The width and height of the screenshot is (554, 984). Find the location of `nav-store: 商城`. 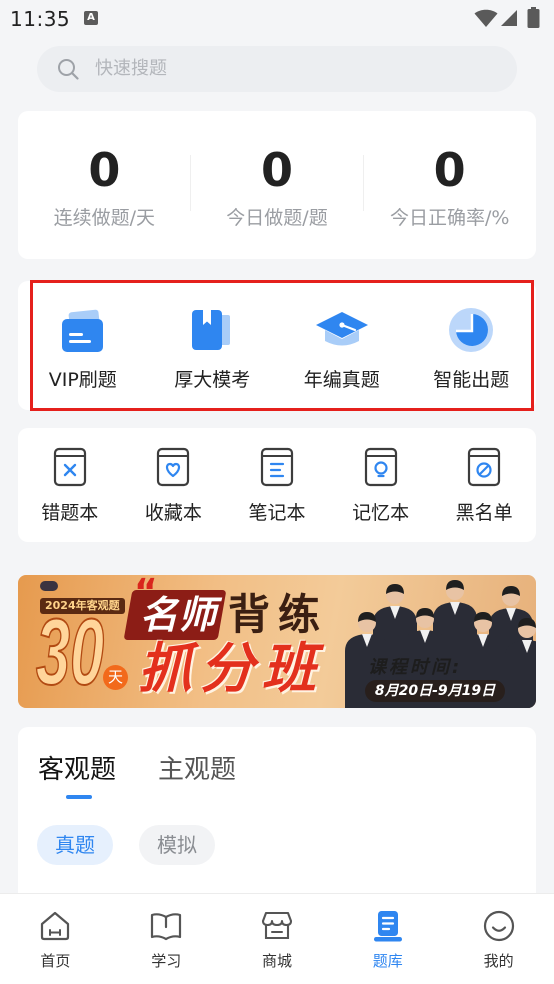

nav-store: 商城 is located at coordinates (277, 939).